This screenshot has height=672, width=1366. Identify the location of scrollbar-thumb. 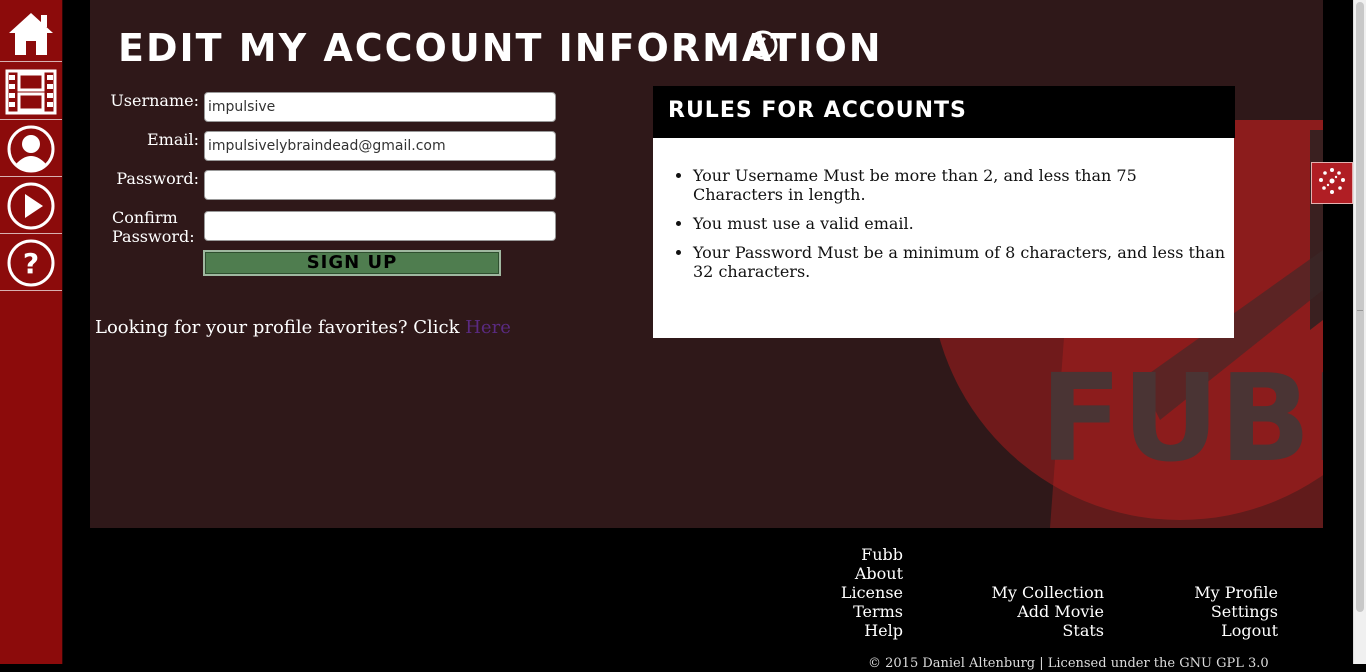
(1360, 307).